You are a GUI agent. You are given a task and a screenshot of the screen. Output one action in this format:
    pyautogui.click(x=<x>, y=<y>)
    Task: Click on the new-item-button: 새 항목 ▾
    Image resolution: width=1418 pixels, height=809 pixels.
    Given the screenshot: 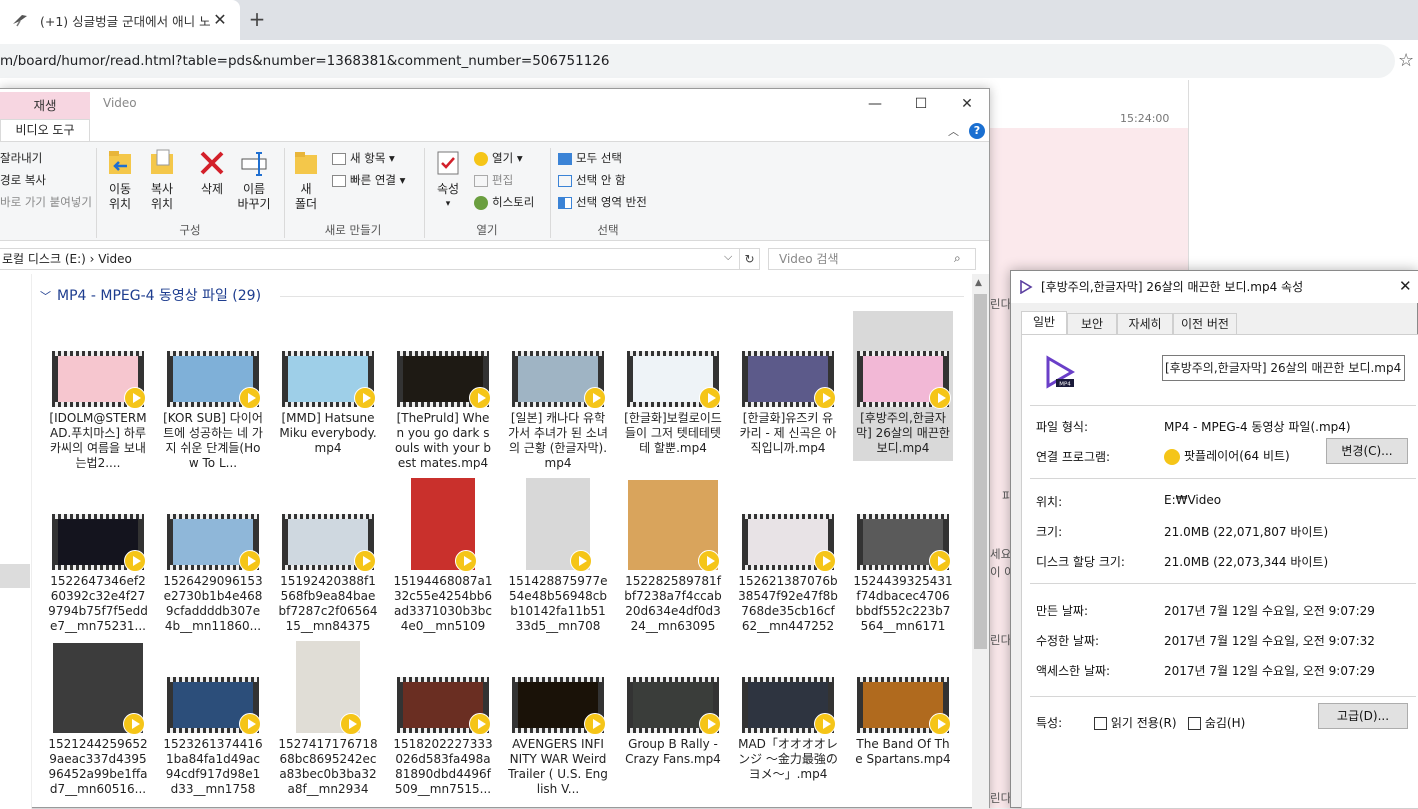 What is the action you would take?
    pyautogui.click(x=363, y=158)
    